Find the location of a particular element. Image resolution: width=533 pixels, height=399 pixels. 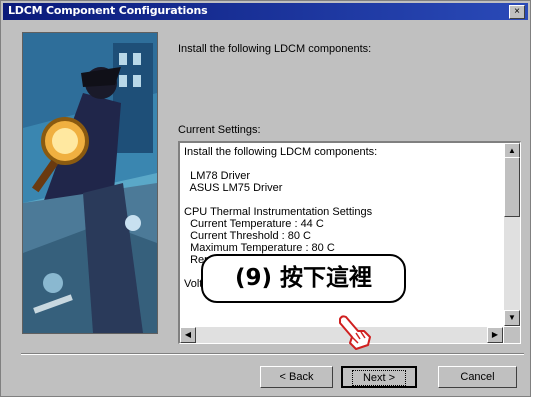

close-button: × is located at coordinates (517, 12).